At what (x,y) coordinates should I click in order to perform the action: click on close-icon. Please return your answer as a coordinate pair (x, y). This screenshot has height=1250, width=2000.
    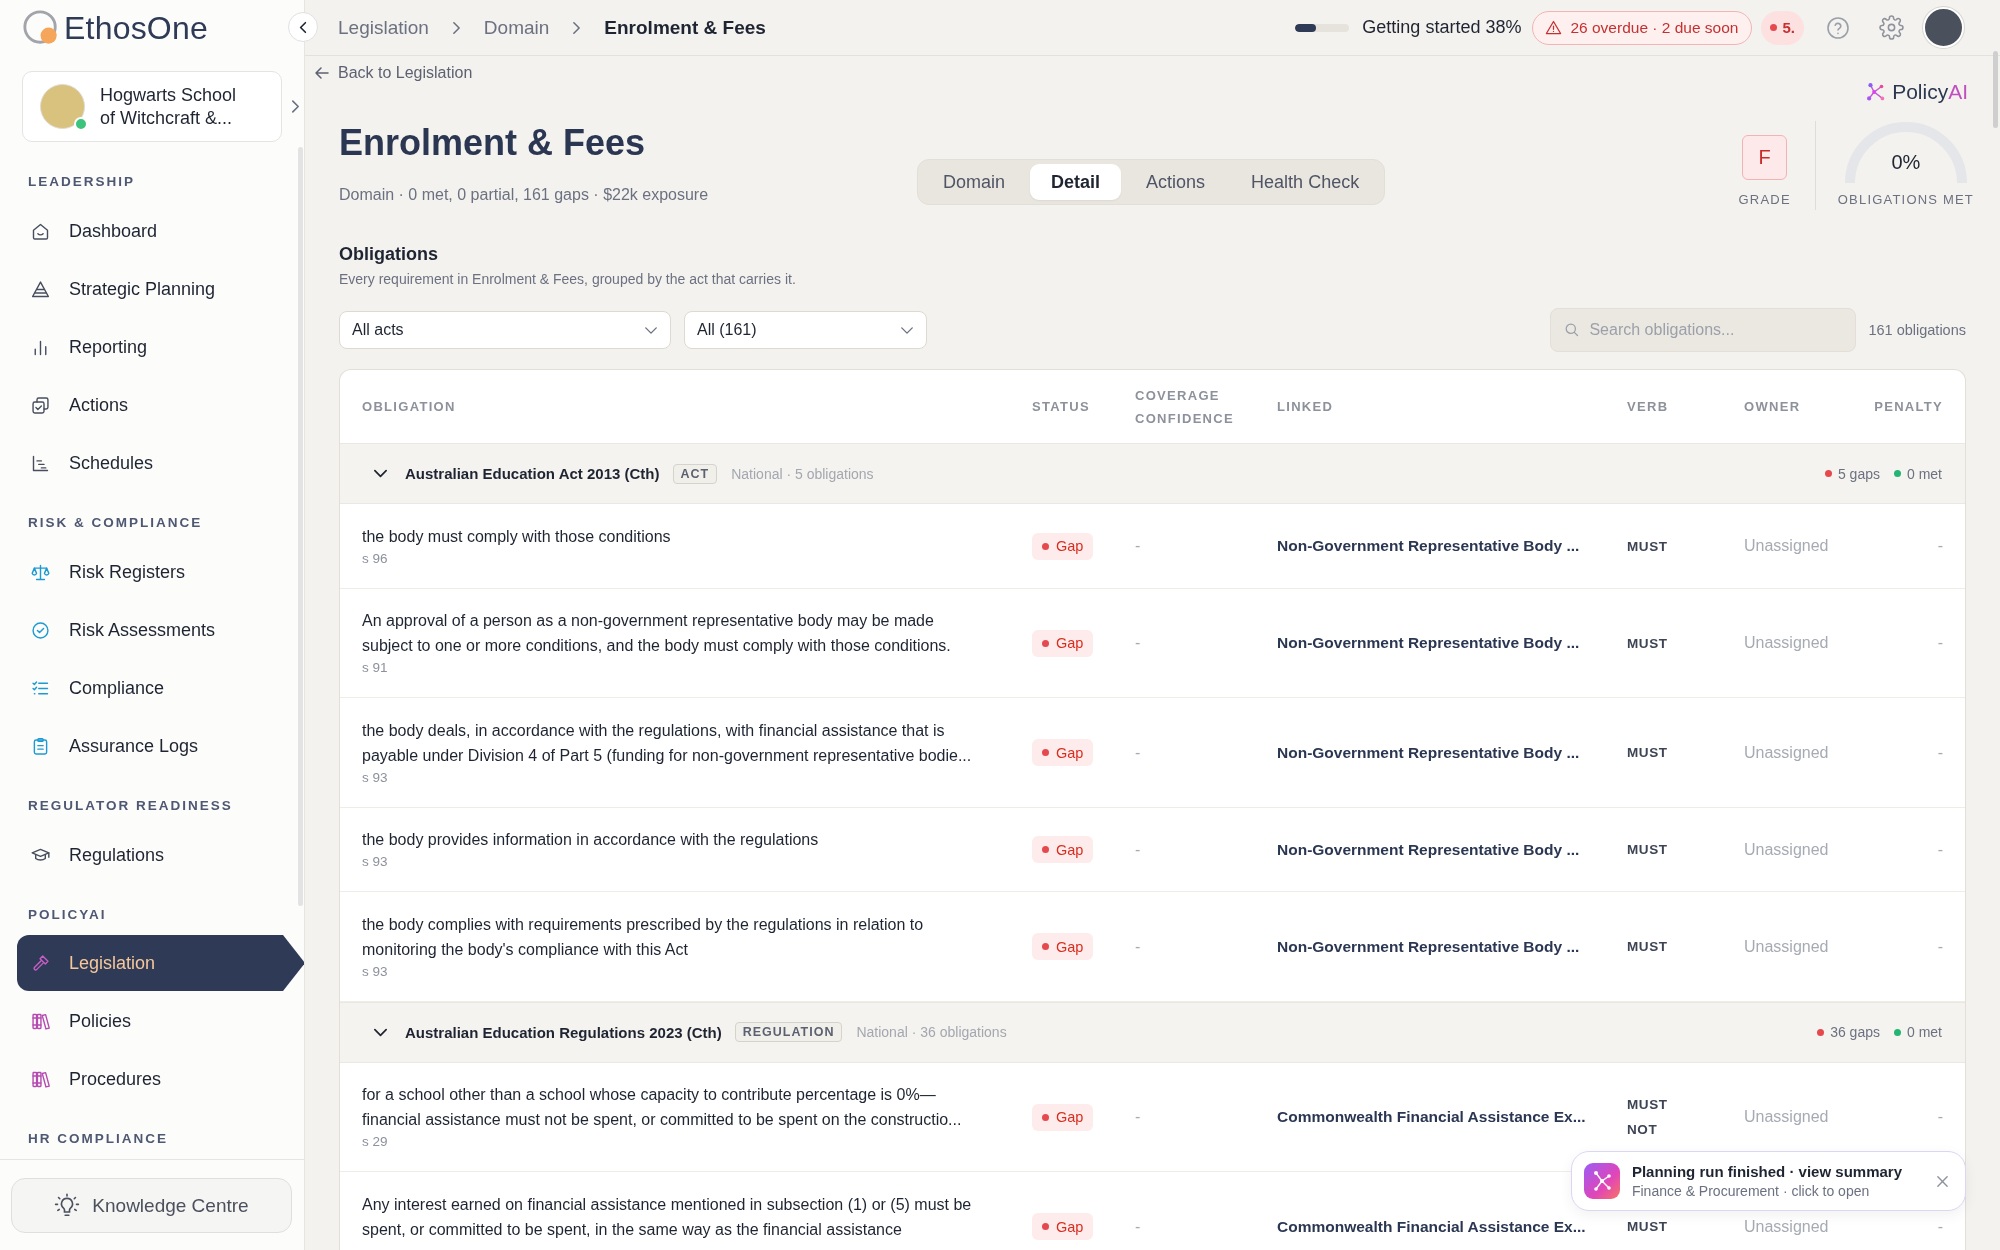
    Looking at the image, I should click on (1942, 1181).